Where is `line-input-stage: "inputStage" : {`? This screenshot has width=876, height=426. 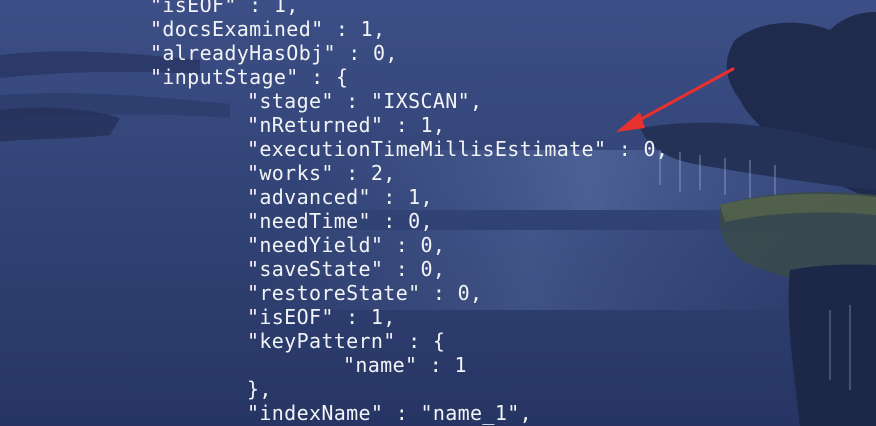
line-input-stage: "inputStage" : { is located at coordinates (249, 77).